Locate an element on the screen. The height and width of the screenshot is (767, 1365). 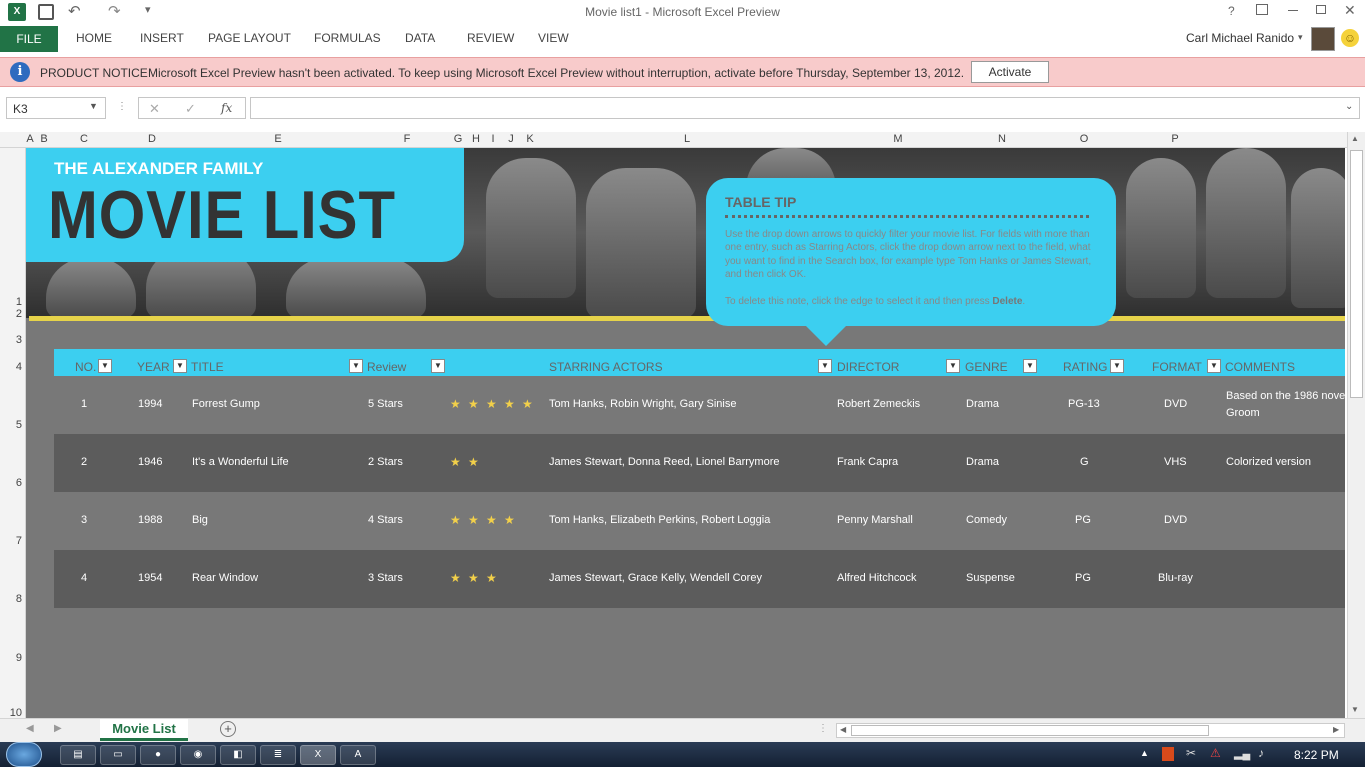
close-icon: ✕ is located at coordinates (1350, 10).